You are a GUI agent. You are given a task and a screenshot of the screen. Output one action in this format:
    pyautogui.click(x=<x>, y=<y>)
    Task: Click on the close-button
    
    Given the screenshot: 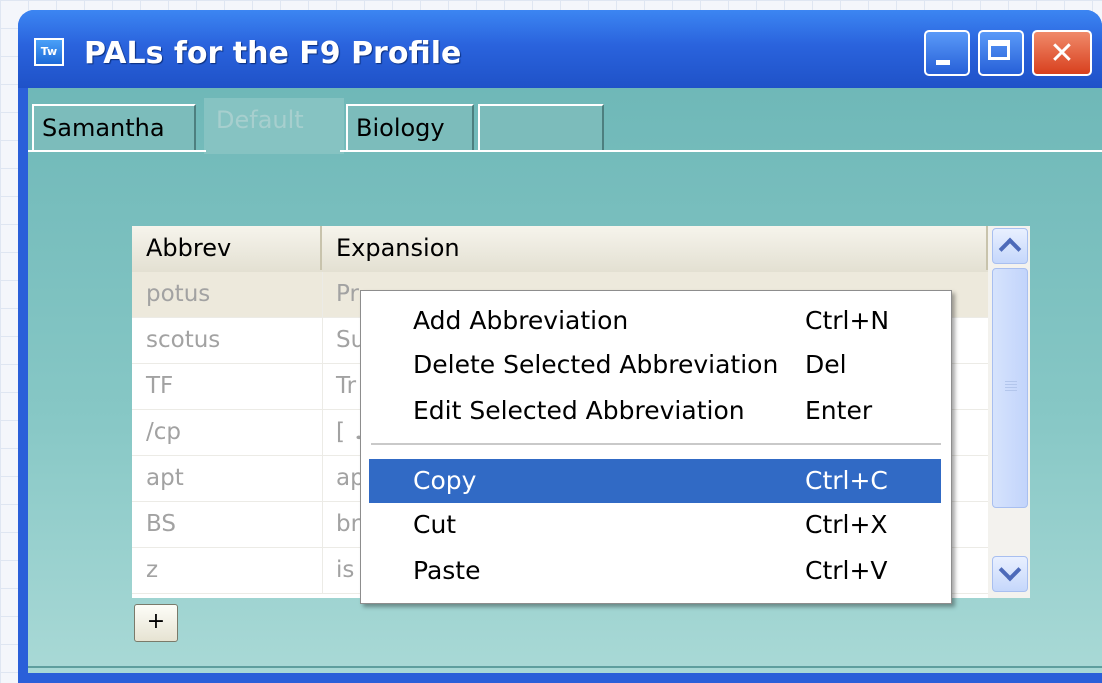 What is the action you would take?
    pyautogui.click(x=1062, y=53)
    